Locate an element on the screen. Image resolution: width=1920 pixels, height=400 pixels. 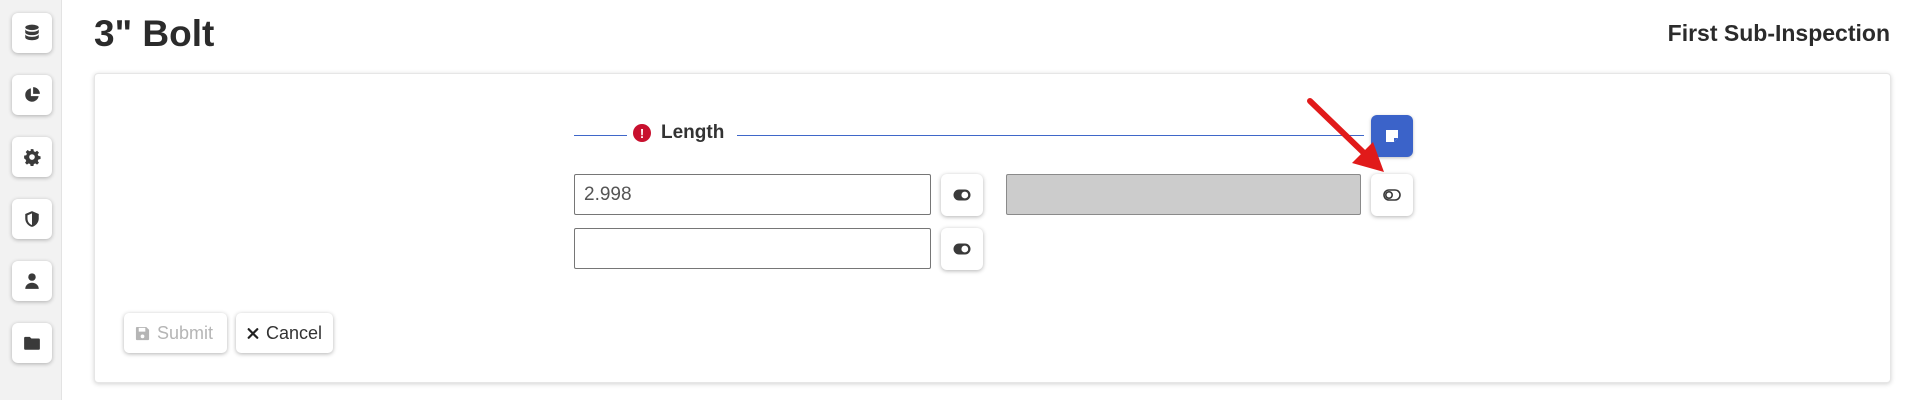
sidebar-item-users is located at coordinates (32, 281).